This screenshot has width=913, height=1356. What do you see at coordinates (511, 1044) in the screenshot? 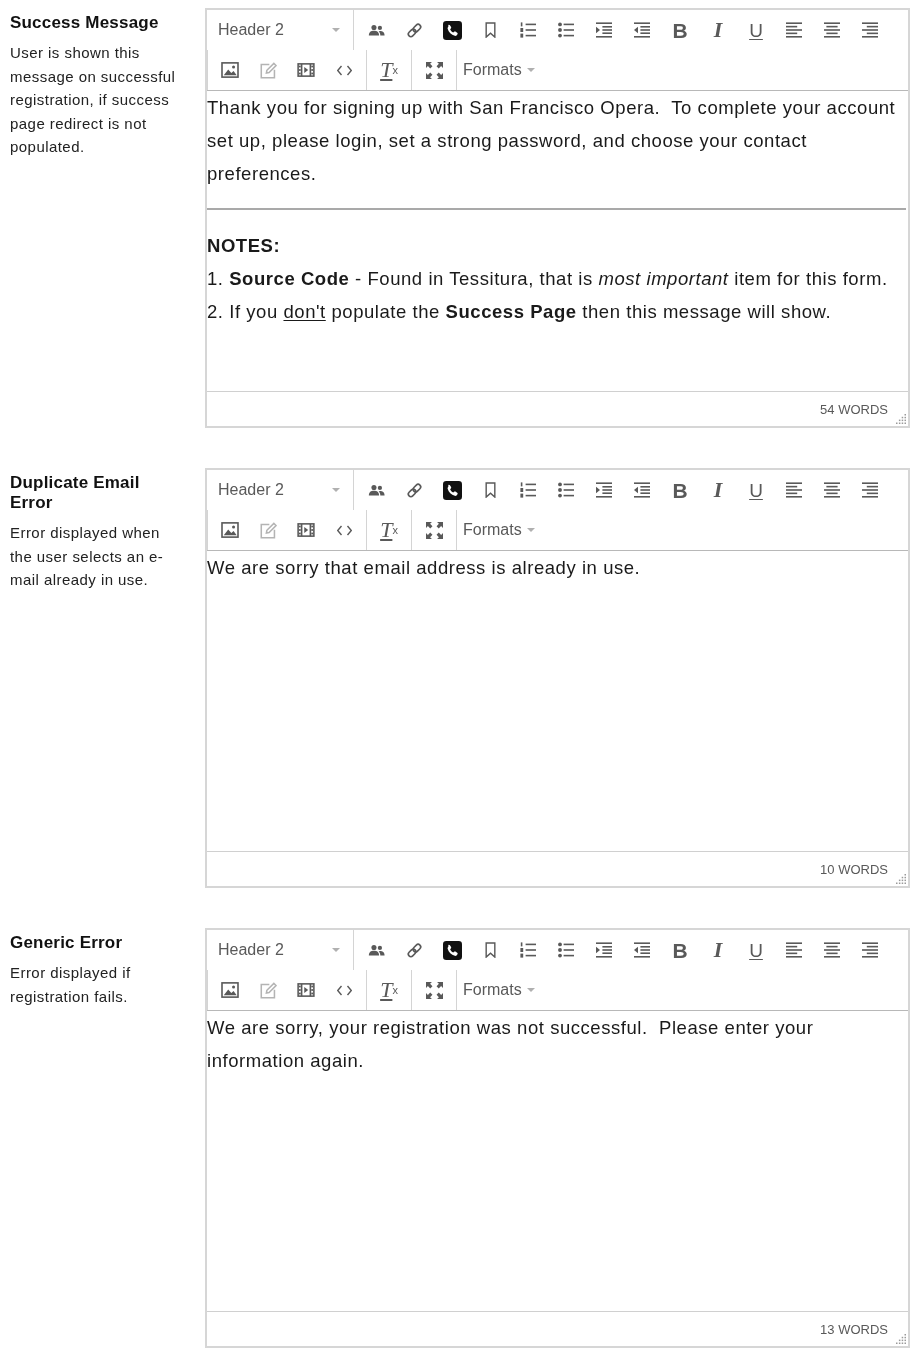
I see `paragraph-text: We are sorry, your registration was not successful. Please enter your information again.` at bounding box center [511, 1044].